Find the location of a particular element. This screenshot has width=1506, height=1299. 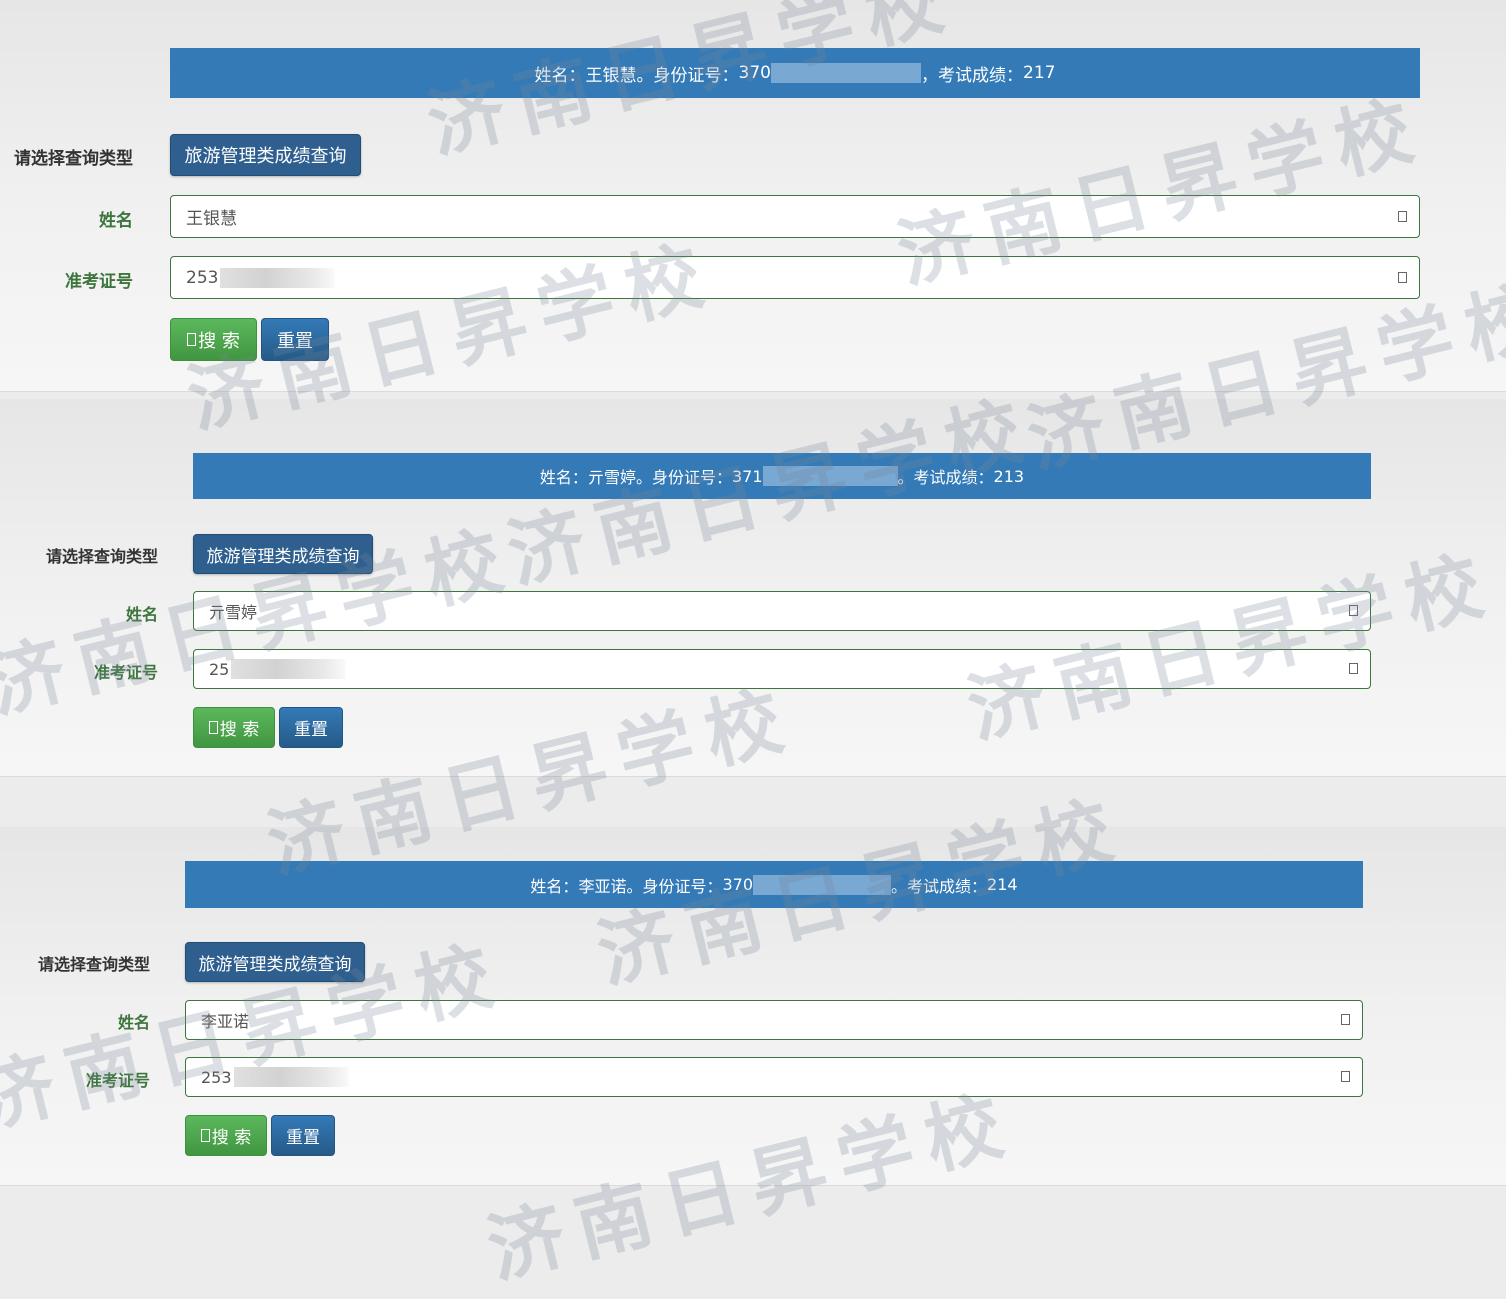

name-input: 亓雪婷 is located at coordinates (782, 611).